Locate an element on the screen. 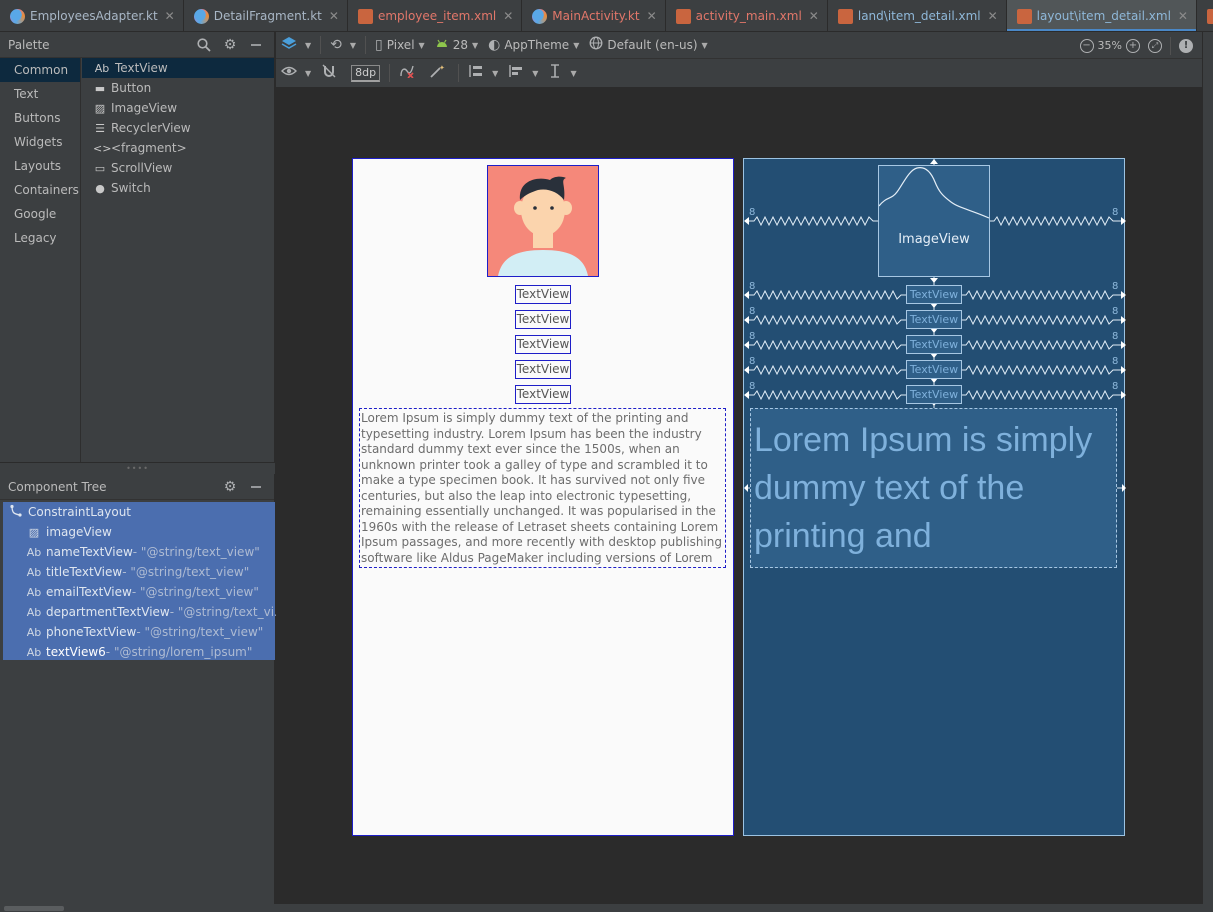 The width and height of the screenshot is (1213, 912). palette-category: Buttons is located at coordinates (40, 118).